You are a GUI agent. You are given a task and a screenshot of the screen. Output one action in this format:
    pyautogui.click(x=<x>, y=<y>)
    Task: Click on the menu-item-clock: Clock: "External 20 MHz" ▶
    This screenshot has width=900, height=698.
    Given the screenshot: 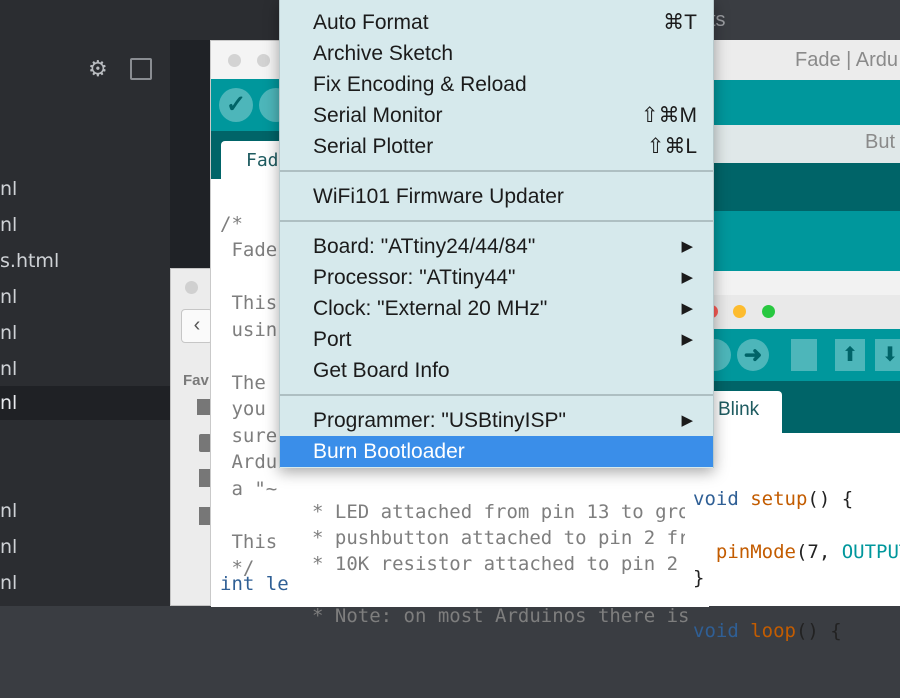 What is the action you would take?
    pyautogui.click(x=496, y=308)
    